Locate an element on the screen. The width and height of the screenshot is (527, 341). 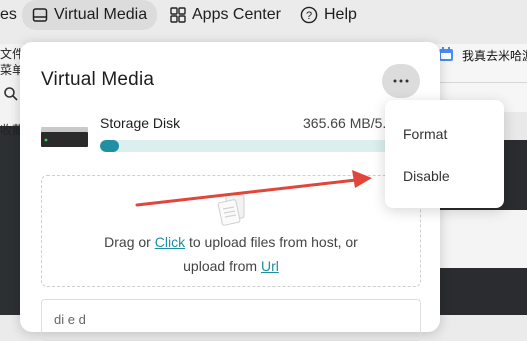
more-options-menu: Format Disable is located at coordinates (444, 154).